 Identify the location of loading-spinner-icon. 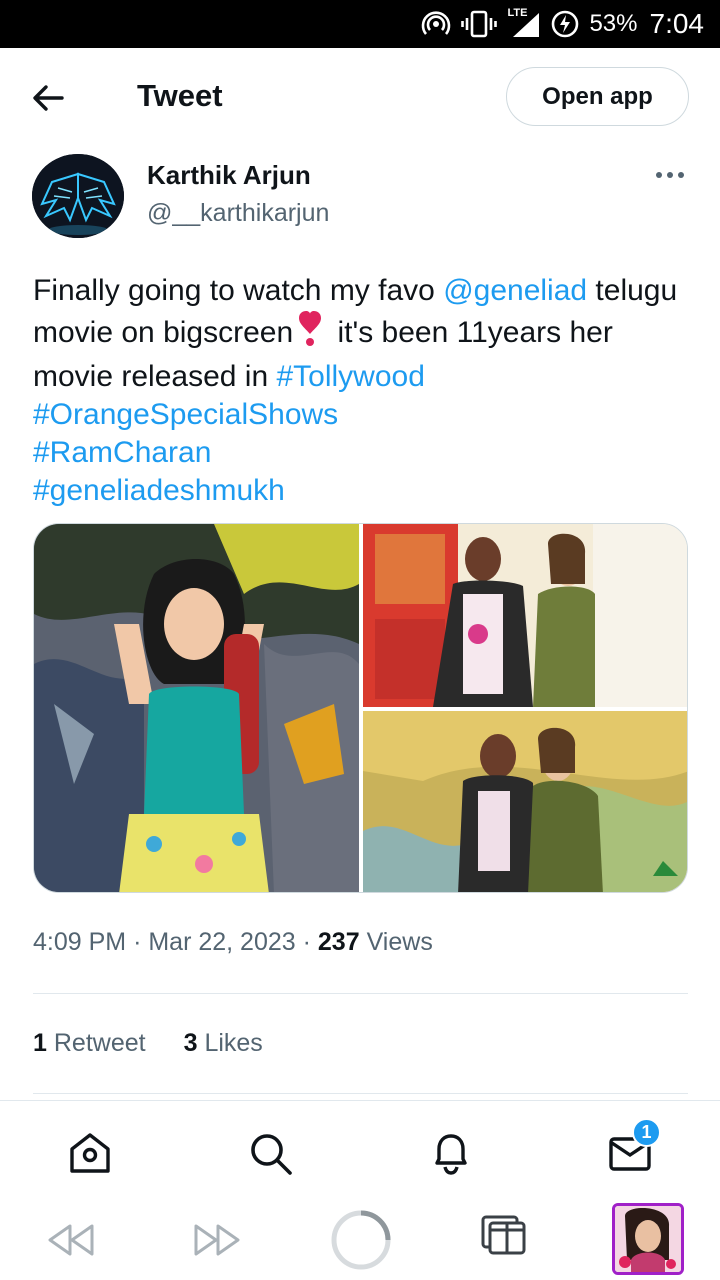
(361, 1240).